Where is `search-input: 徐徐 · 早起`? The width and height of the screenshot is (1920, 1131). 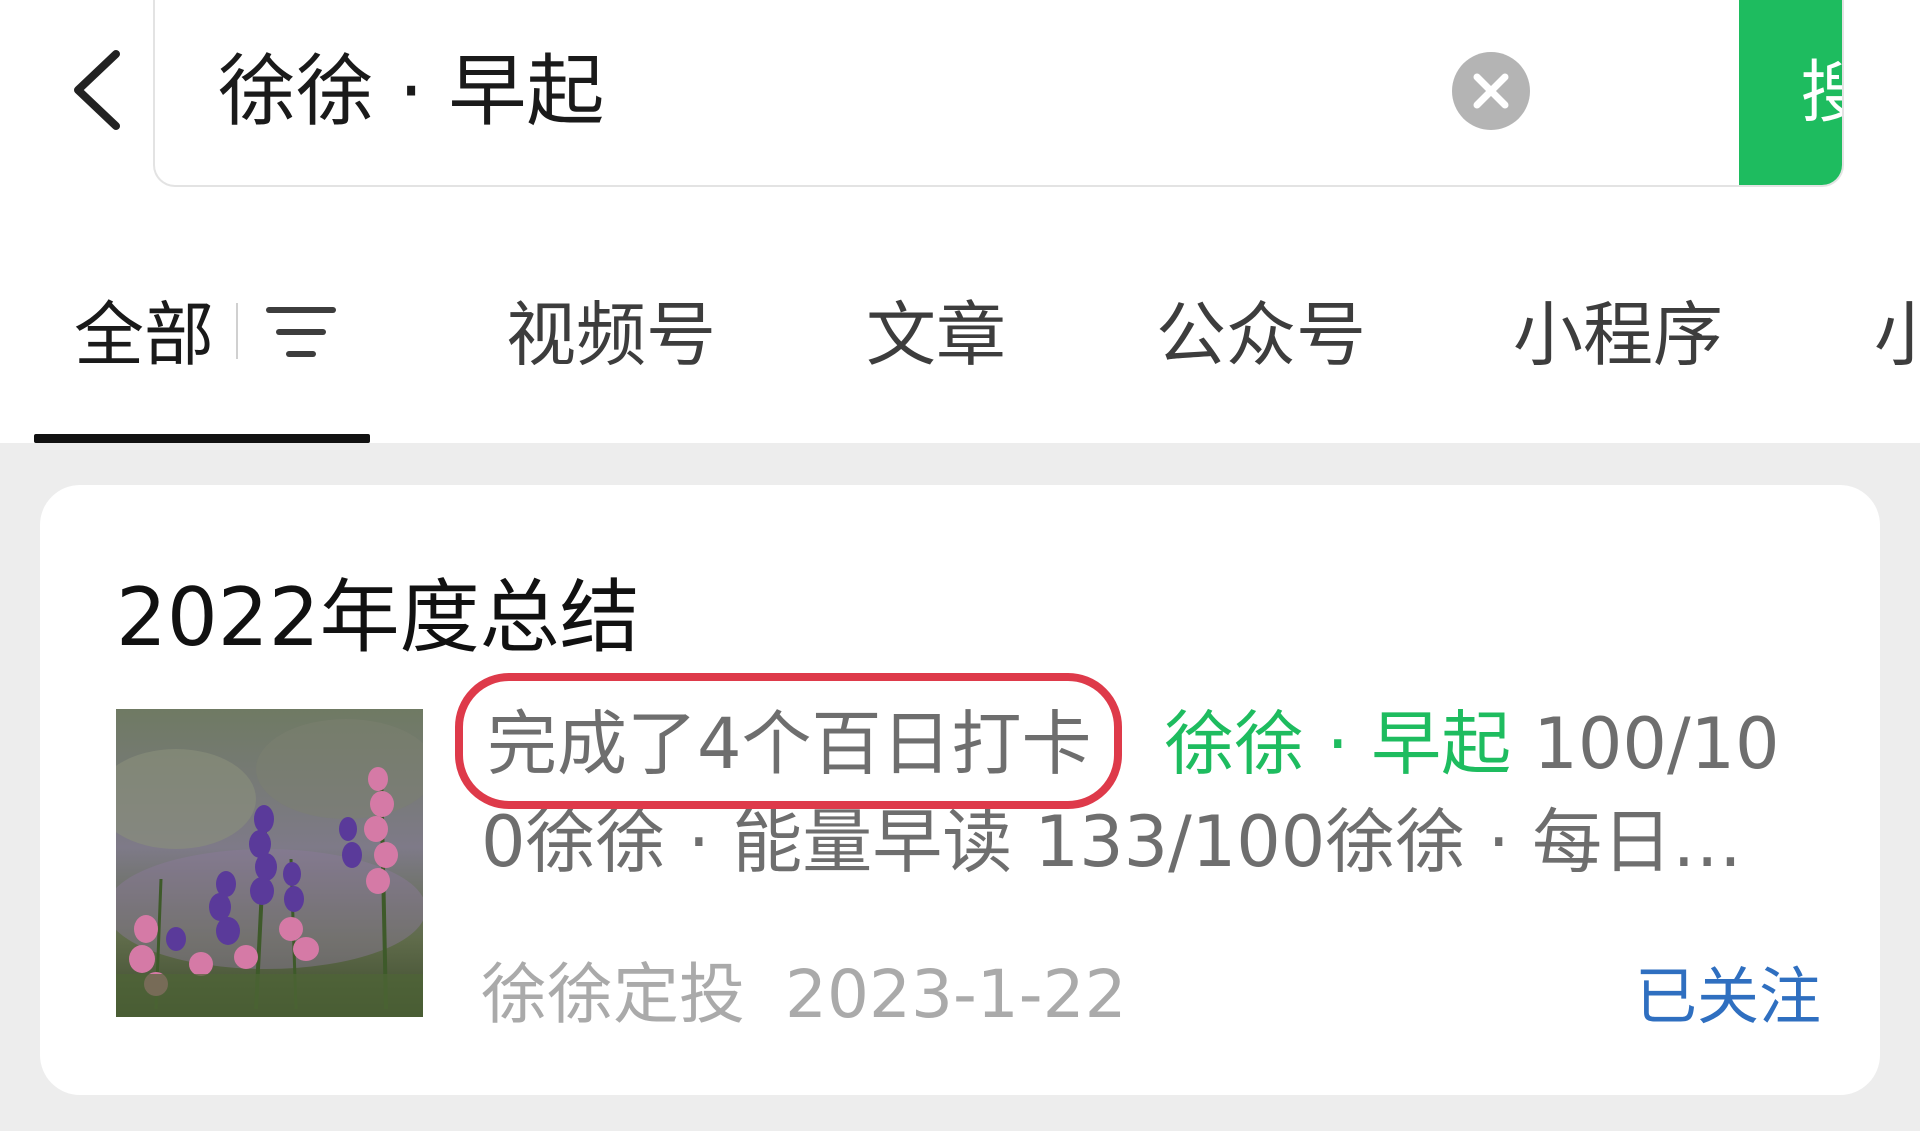
search-input: 徐徐 · 早起 is located at coordinates (411, 92).